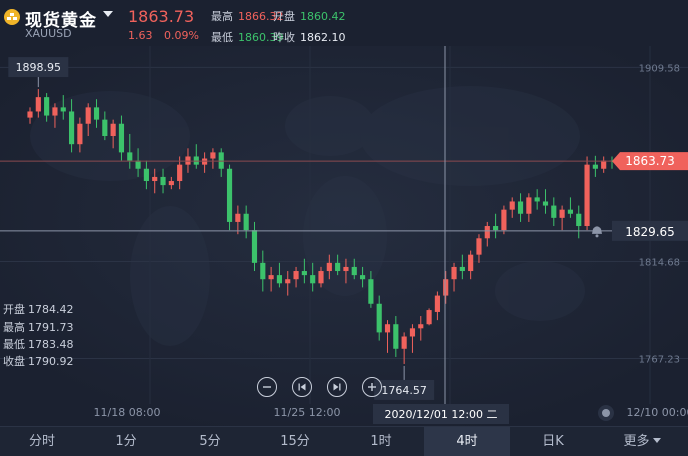  Describe the element at coordinates (606, 413) in the screenshot. I see `scroll-handle-dot` at that location.